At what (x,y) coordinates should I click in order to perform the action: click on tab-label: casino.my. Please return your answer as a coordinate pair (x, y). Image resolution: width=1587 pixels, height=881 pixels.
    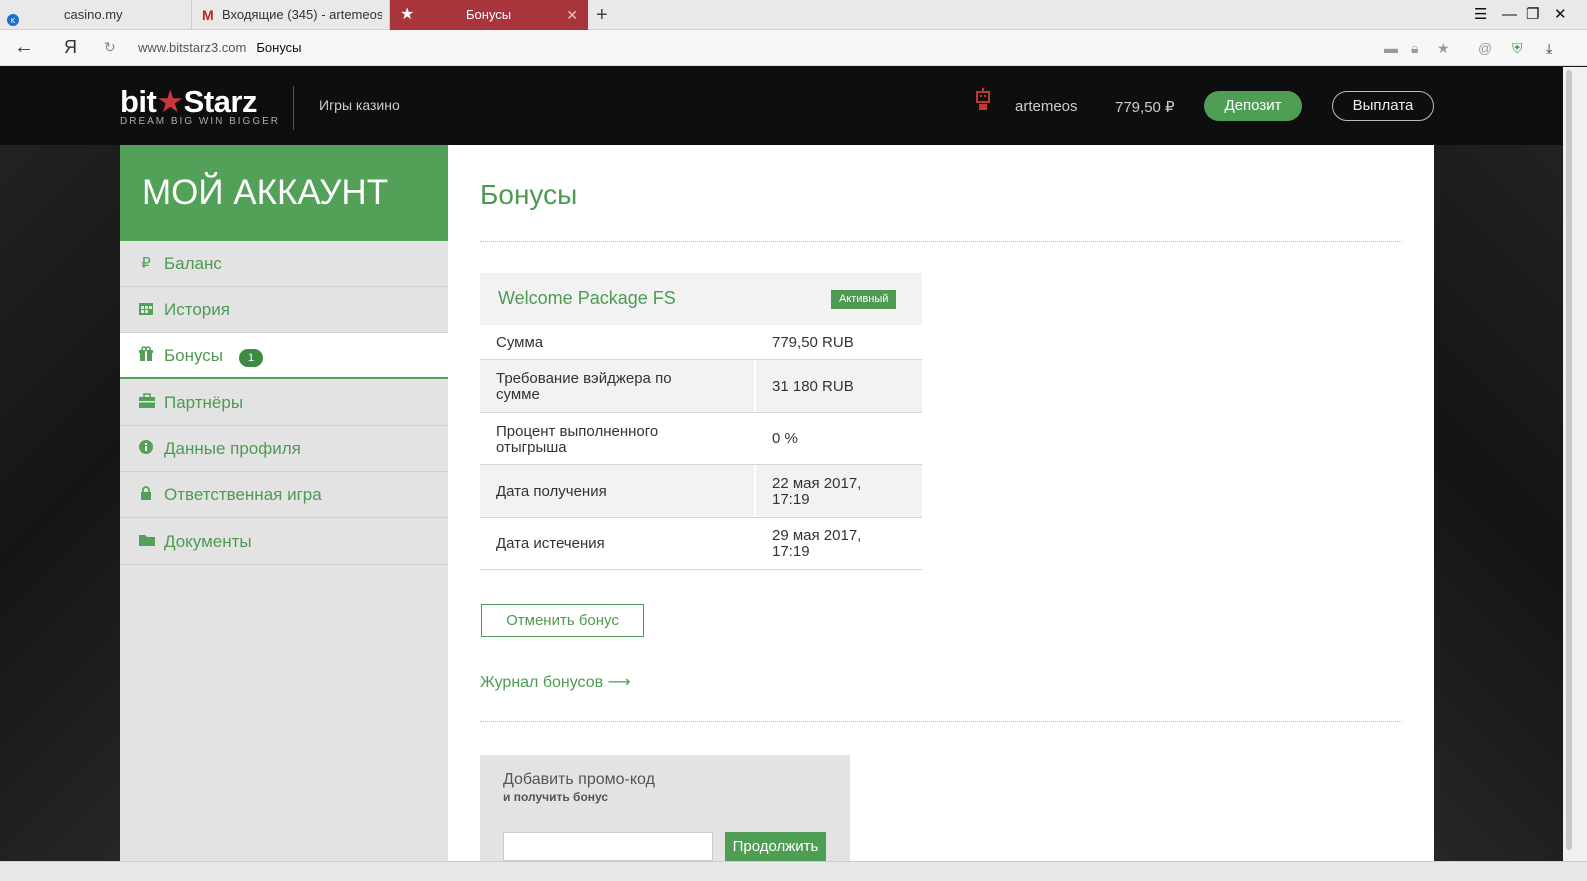
    Looking at the image, I should click on (93, 14).